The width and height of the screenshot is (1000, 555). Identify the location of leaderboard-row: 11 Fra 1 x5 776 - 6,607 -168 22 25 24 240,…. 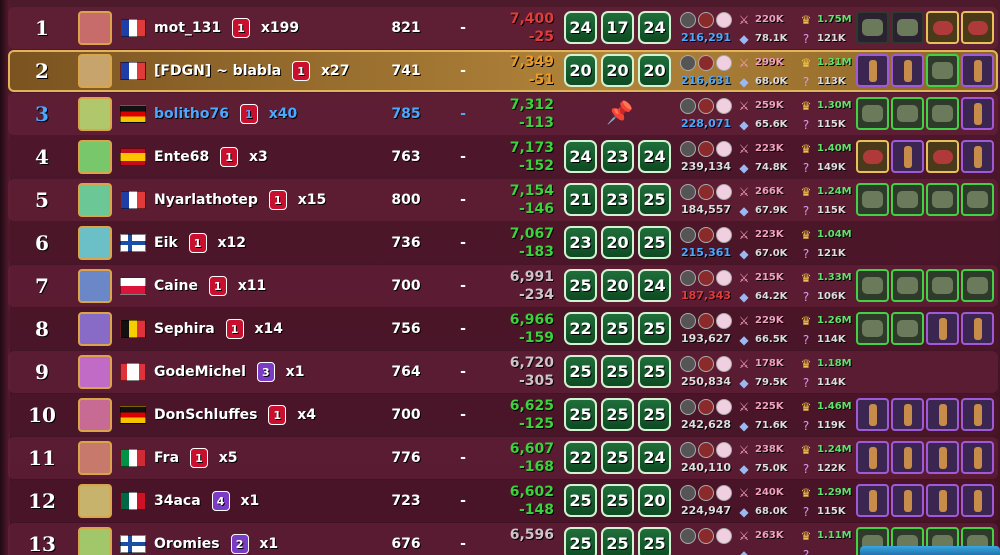
(503, 458).